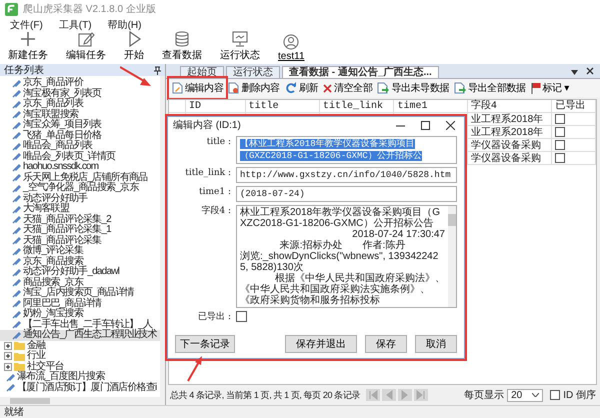 This screenshot has width=600, height=418. What do you see at coordinates (346, 194) in the screenshot?
I see `input-field: (2018-07-24)` at bounding box center [346, 194].